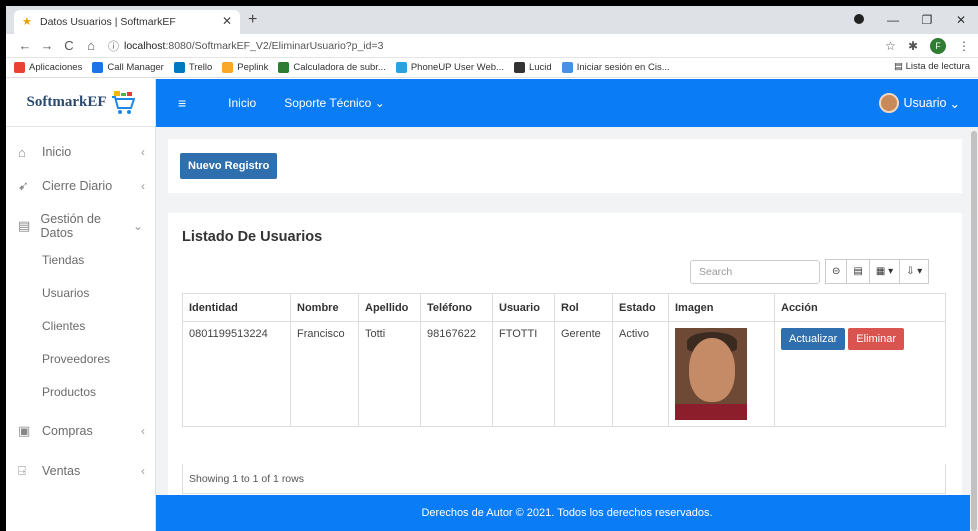 This screenshot has height=531, width=978. What do you see at coordinates (564, 479) in the screenshot?
I see `pagination-info: Showing 1 to 1 of 1 rows` at bounding box center [564, 479].